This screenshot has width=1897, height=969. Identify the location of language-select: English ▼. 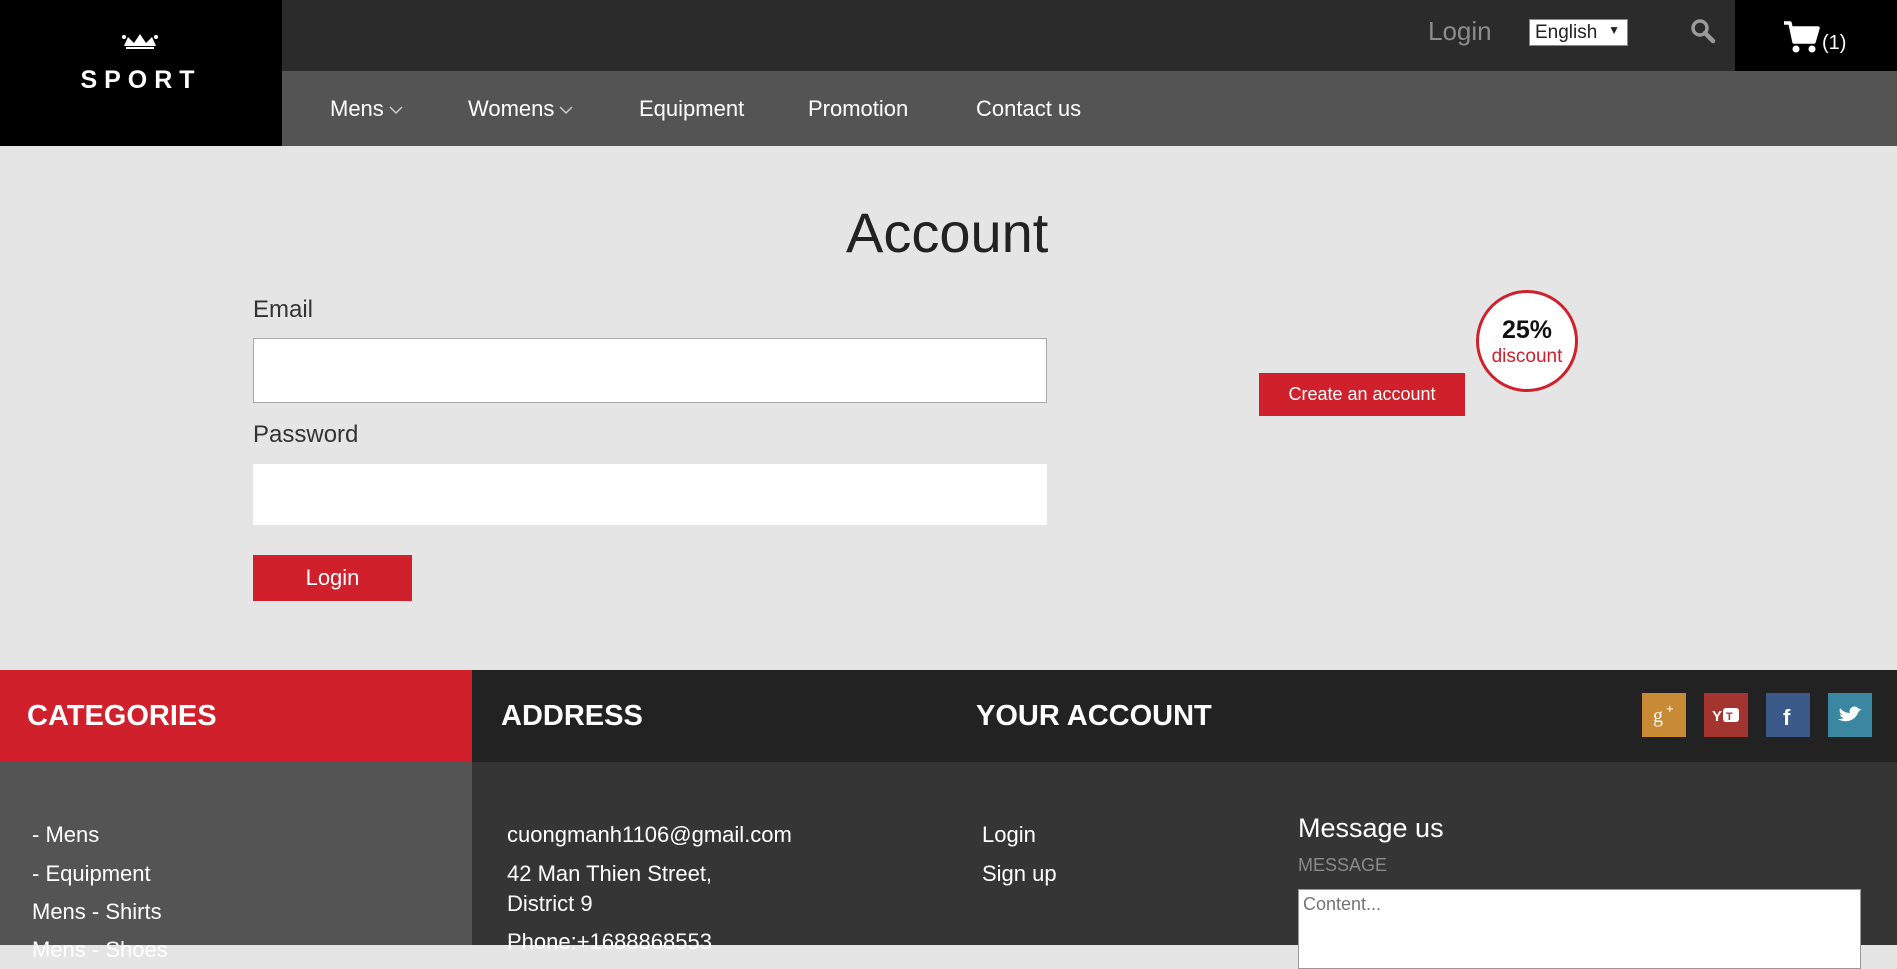
(1578, 32).